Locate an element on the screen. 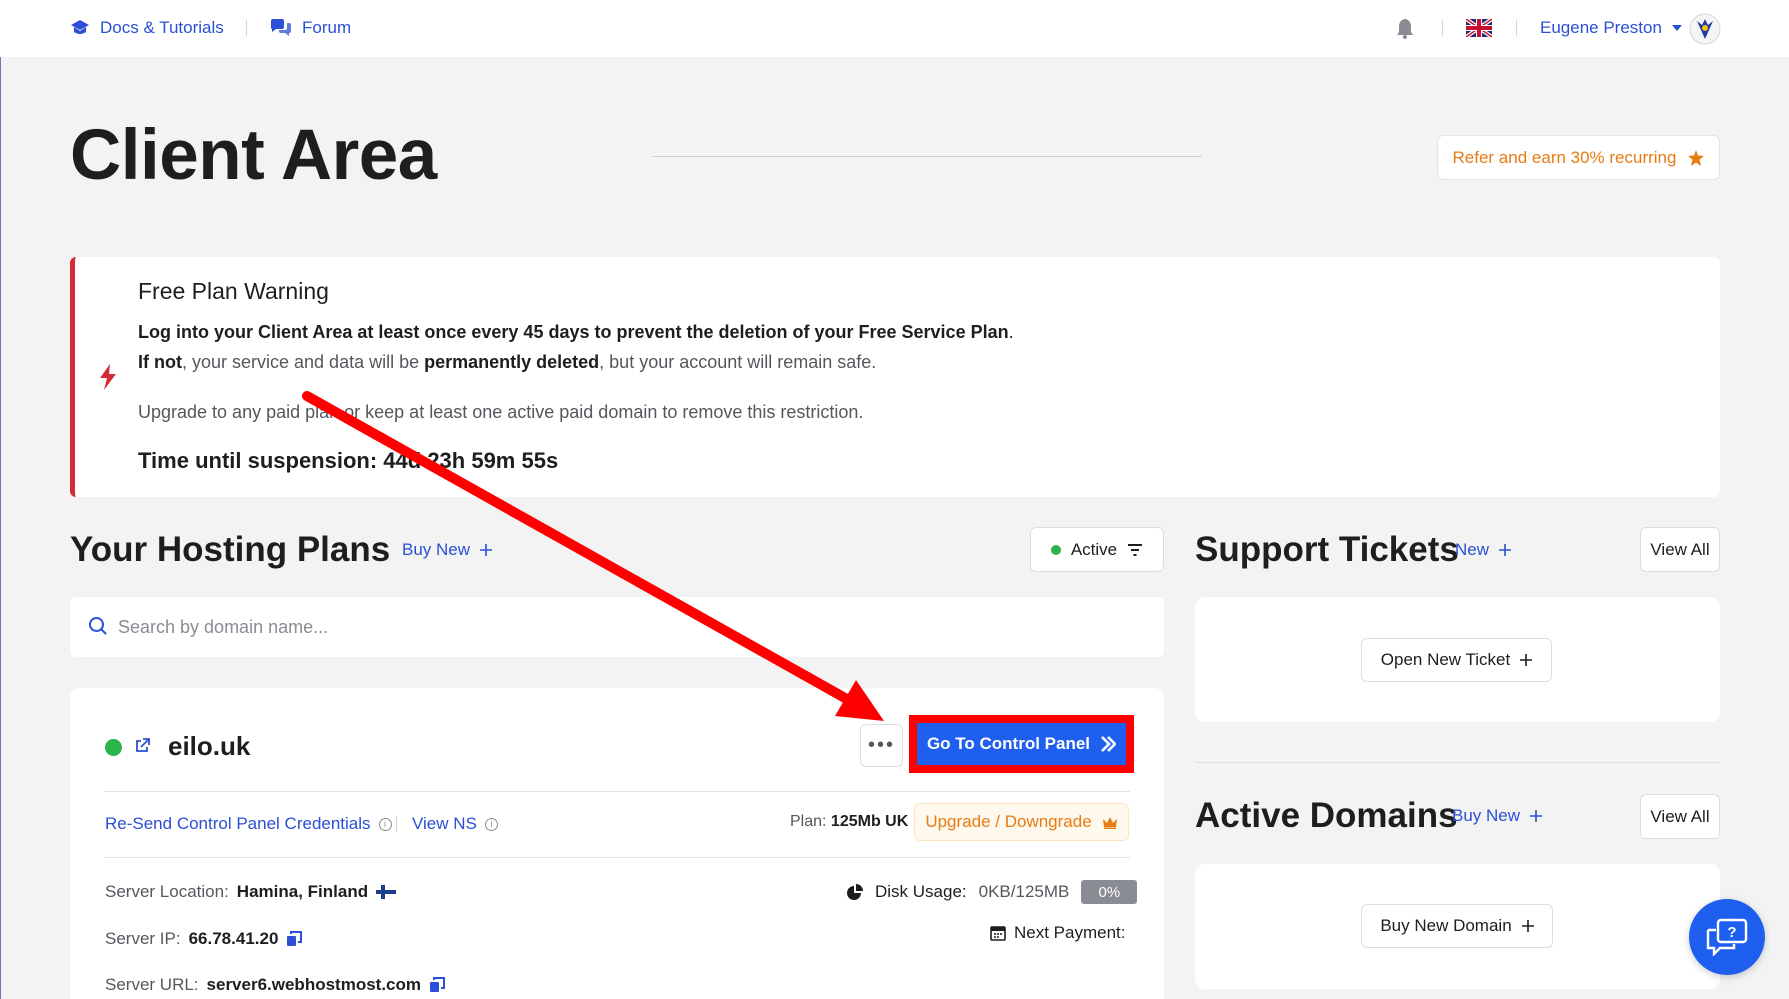  domains-view-all-button: View All is located at coordinates (1680, 816).